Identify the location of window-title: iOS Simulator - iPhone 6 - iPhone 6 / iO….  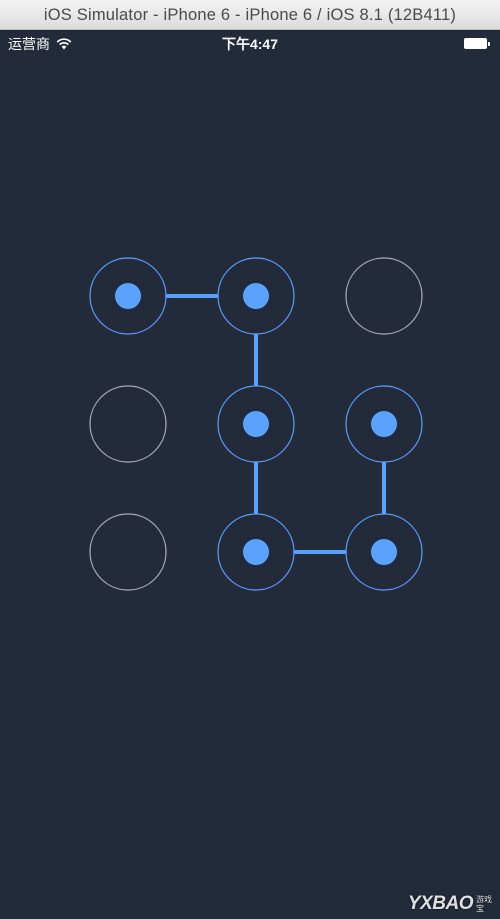
(250, 15).